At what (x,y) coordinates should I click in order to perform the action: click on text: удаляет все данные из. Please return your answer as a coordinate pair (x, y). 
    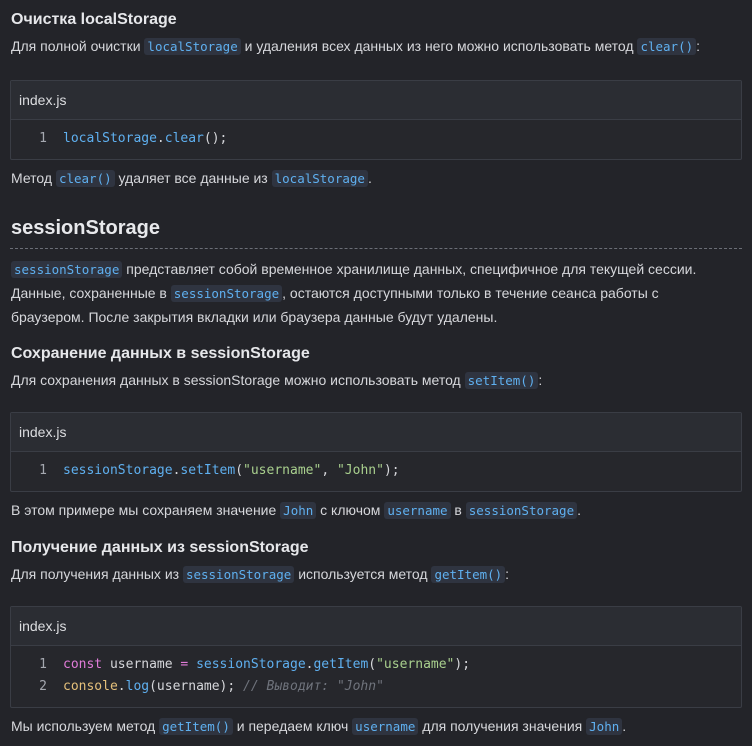
    Looking at the image, I should click on (193, 178).